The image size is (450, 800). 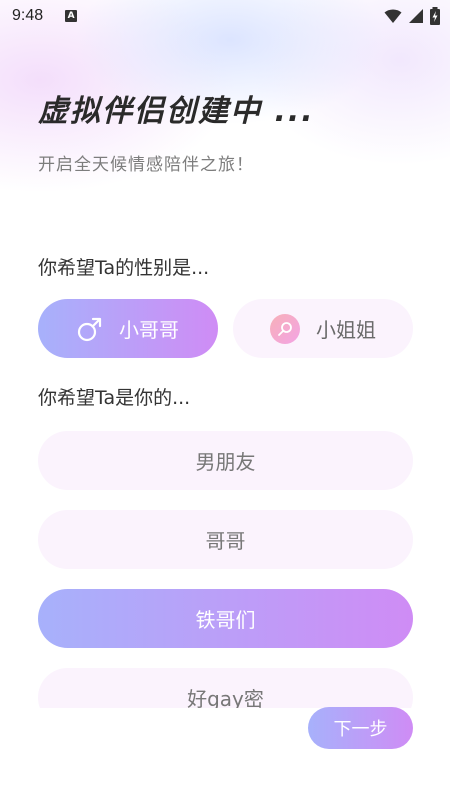 I want to click on next-step-button: 下一步, so click(x=360, y=728).